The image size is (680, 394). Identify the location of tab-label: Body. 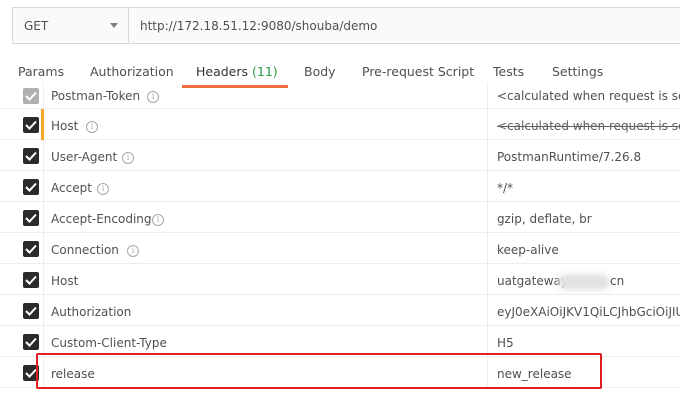
(320, 71).